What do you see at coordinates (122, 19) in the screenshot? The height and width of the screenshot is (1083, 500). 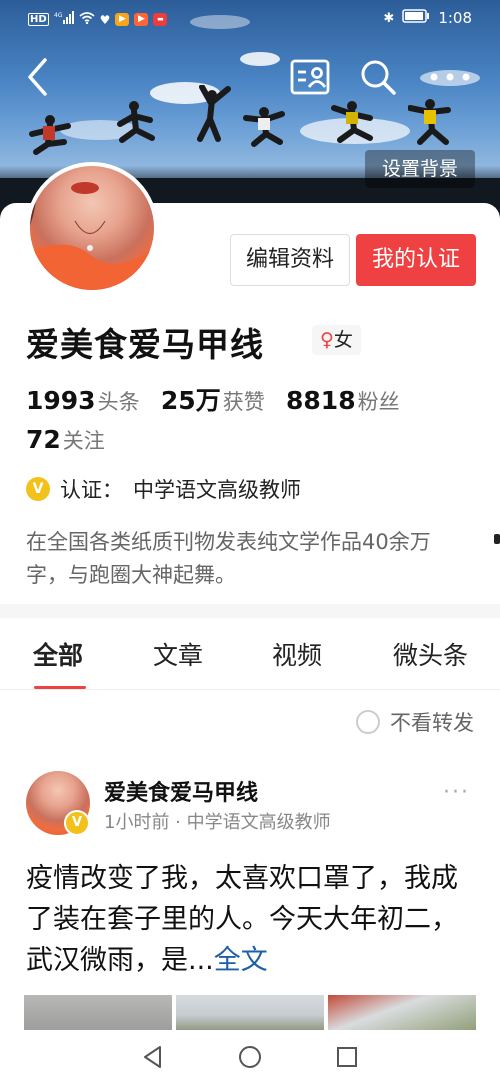 I see `app-notification-icon: ▶` at bounding box center [122, 19].